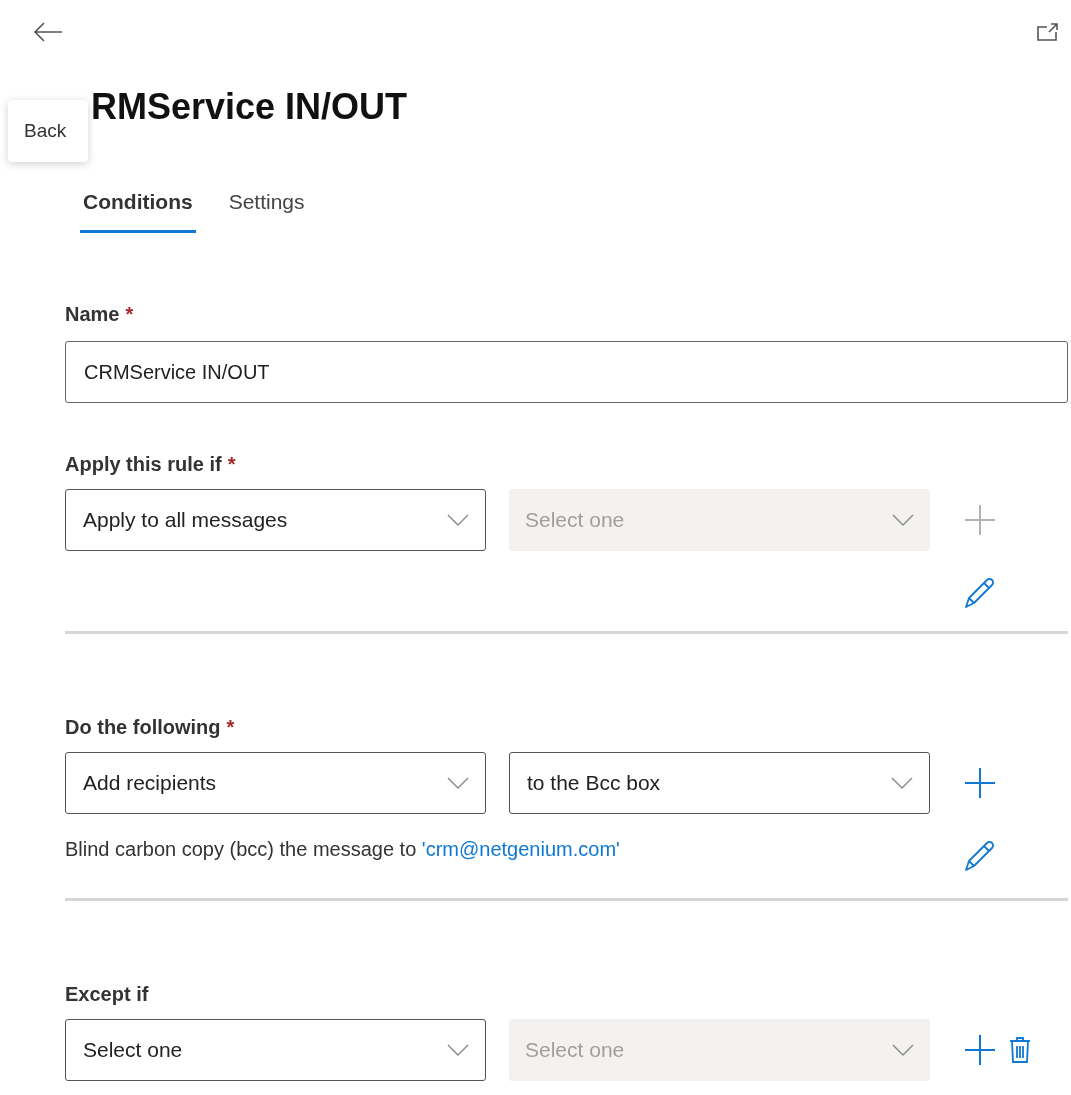 This screenshot has width=1071, height=1095. Describe the element at coordinates (275, 1050) in the screenshot. I see `dropdown: Select one` at that location.